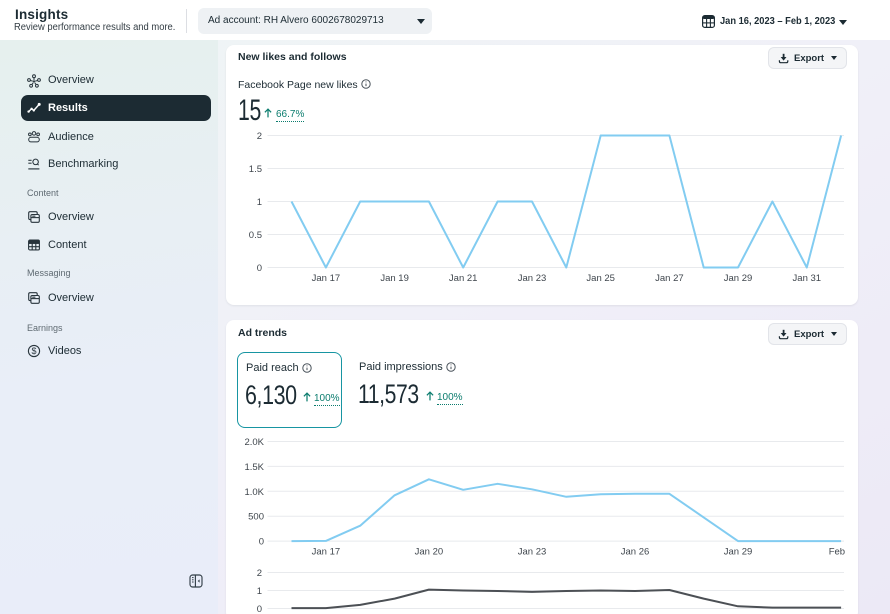 Image resolution: width=890 pixels, height=614 pixels. What do you see at coordinates (600, 278) in the screenshot?
I see `svg-text: Jan 25` at bounding box center [600, 278].